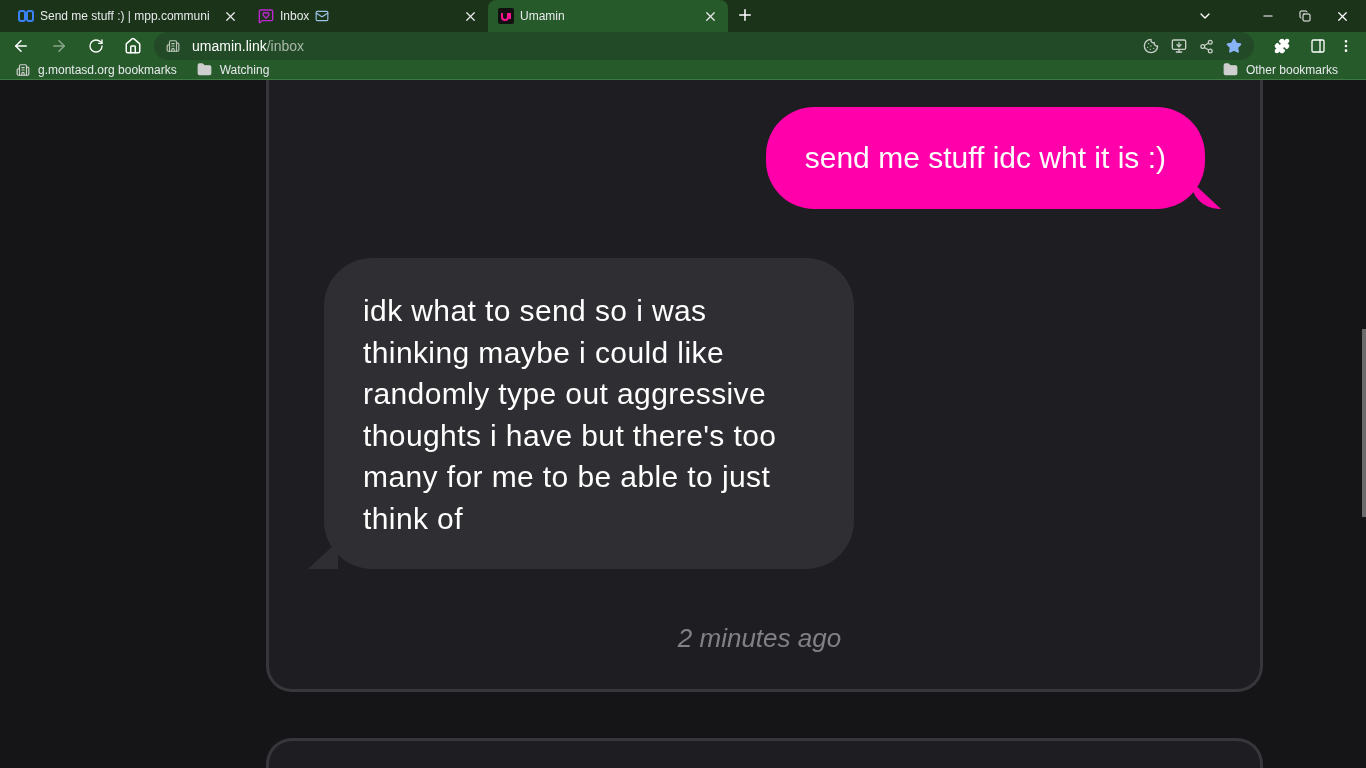  What do you see at coordinates (1151, 46) in the screenshot?
I see `cookie-icon` at bounding box center [1151, 46].